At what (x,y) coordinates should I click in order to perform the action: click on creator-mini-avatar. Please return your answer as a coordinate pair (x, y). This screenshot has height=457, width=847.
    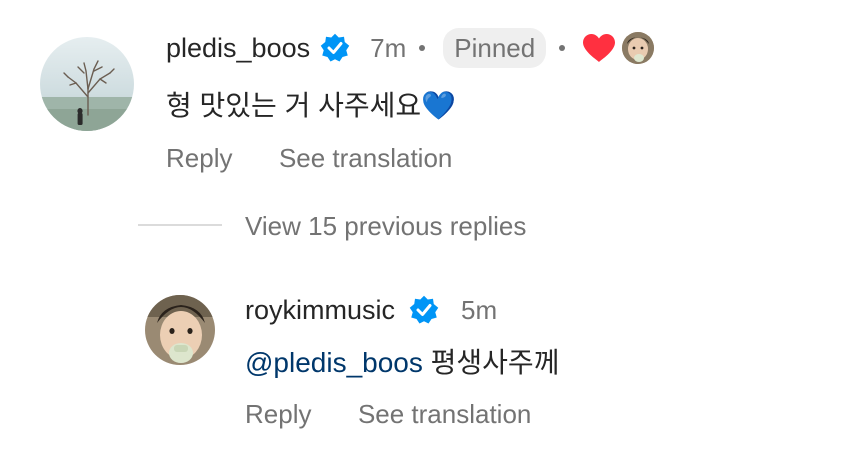
    Looking at the image, I should click on (638, 48).